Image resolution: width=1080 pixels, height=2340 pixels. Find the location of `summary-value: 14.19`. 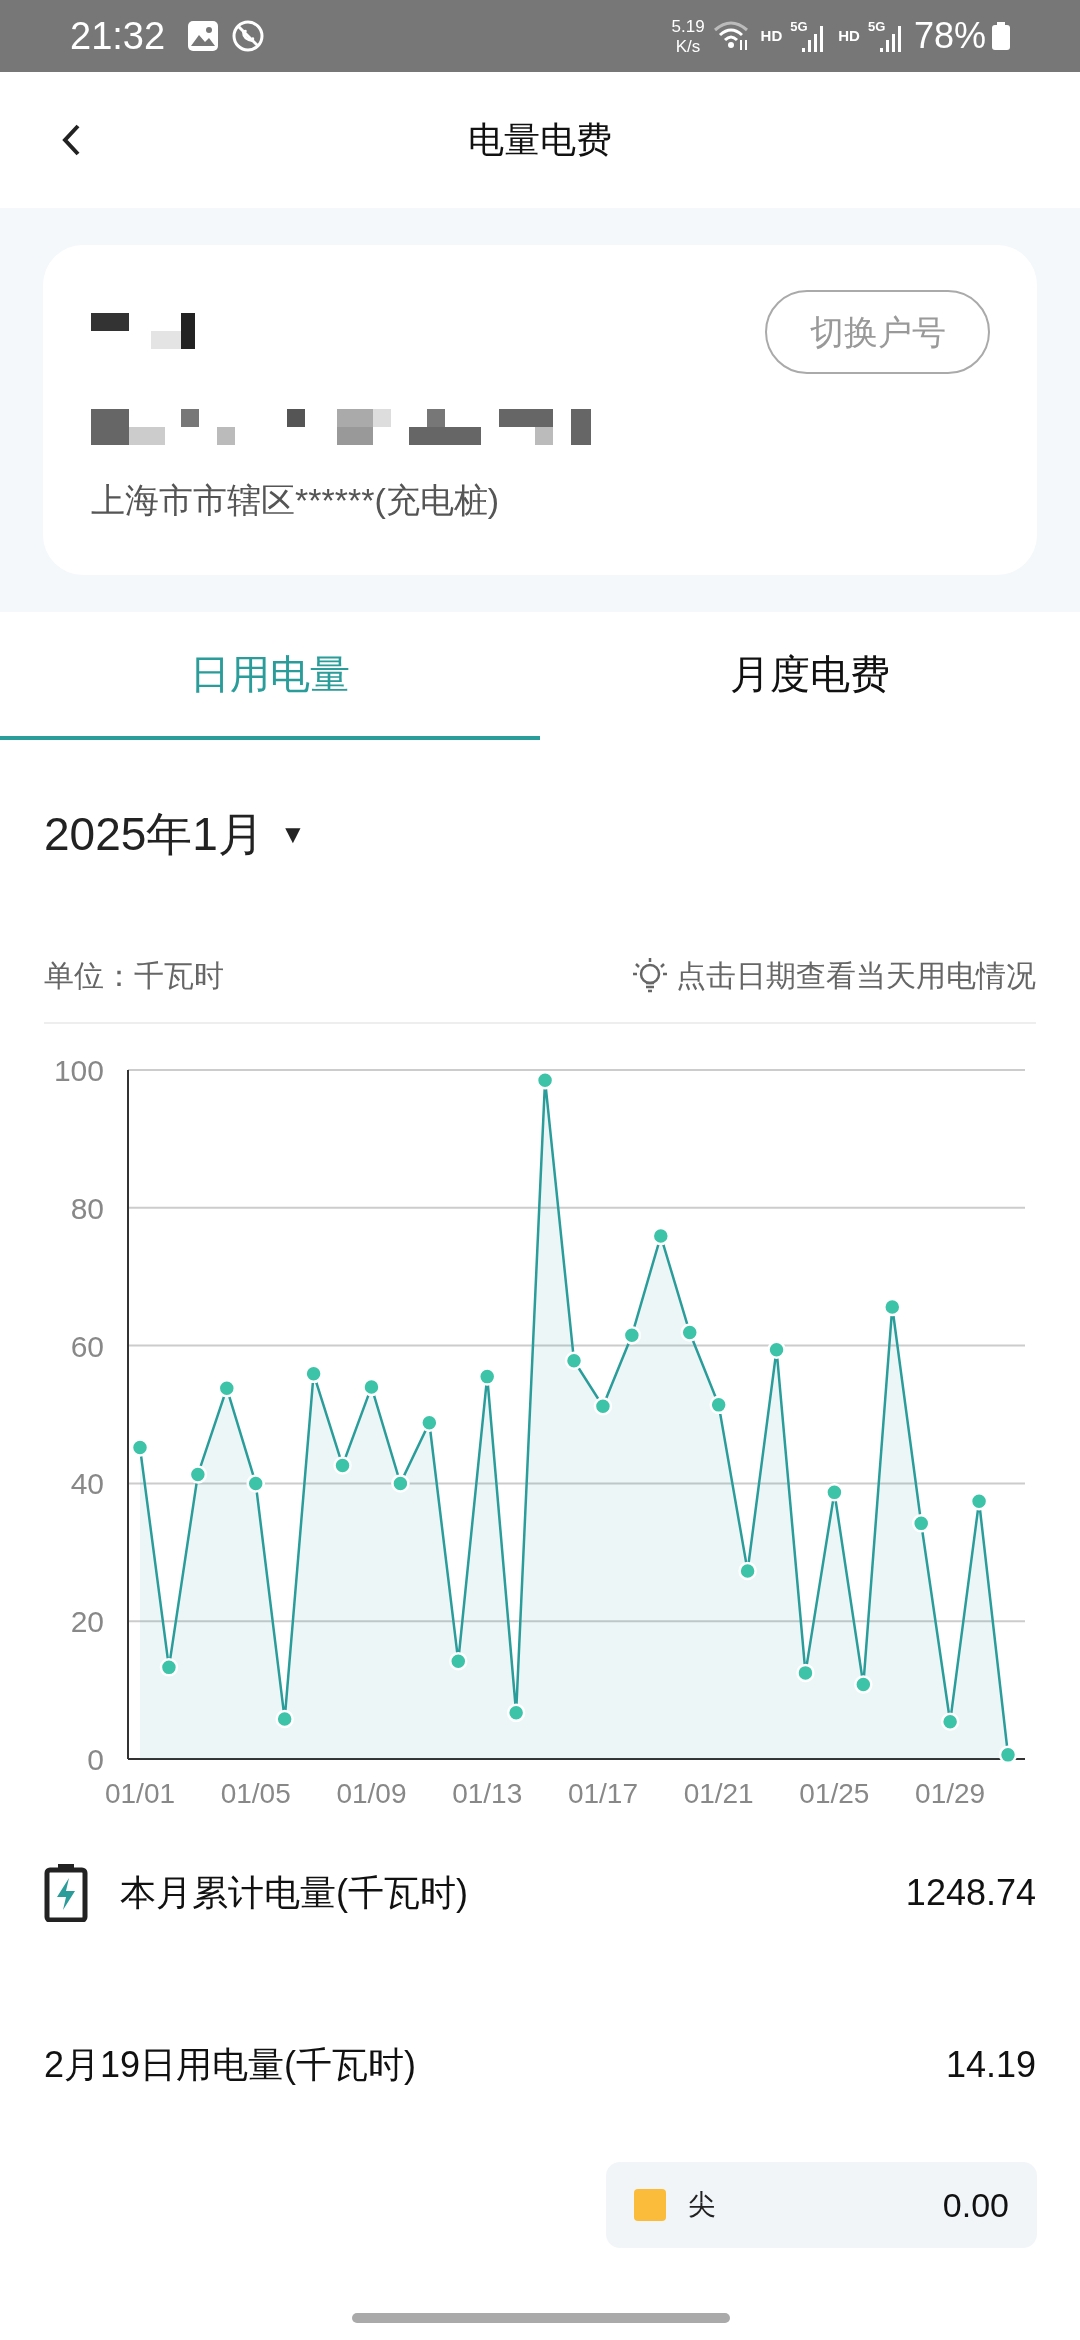

summary-value: 14.19 is located at coordinates (990, 2065).